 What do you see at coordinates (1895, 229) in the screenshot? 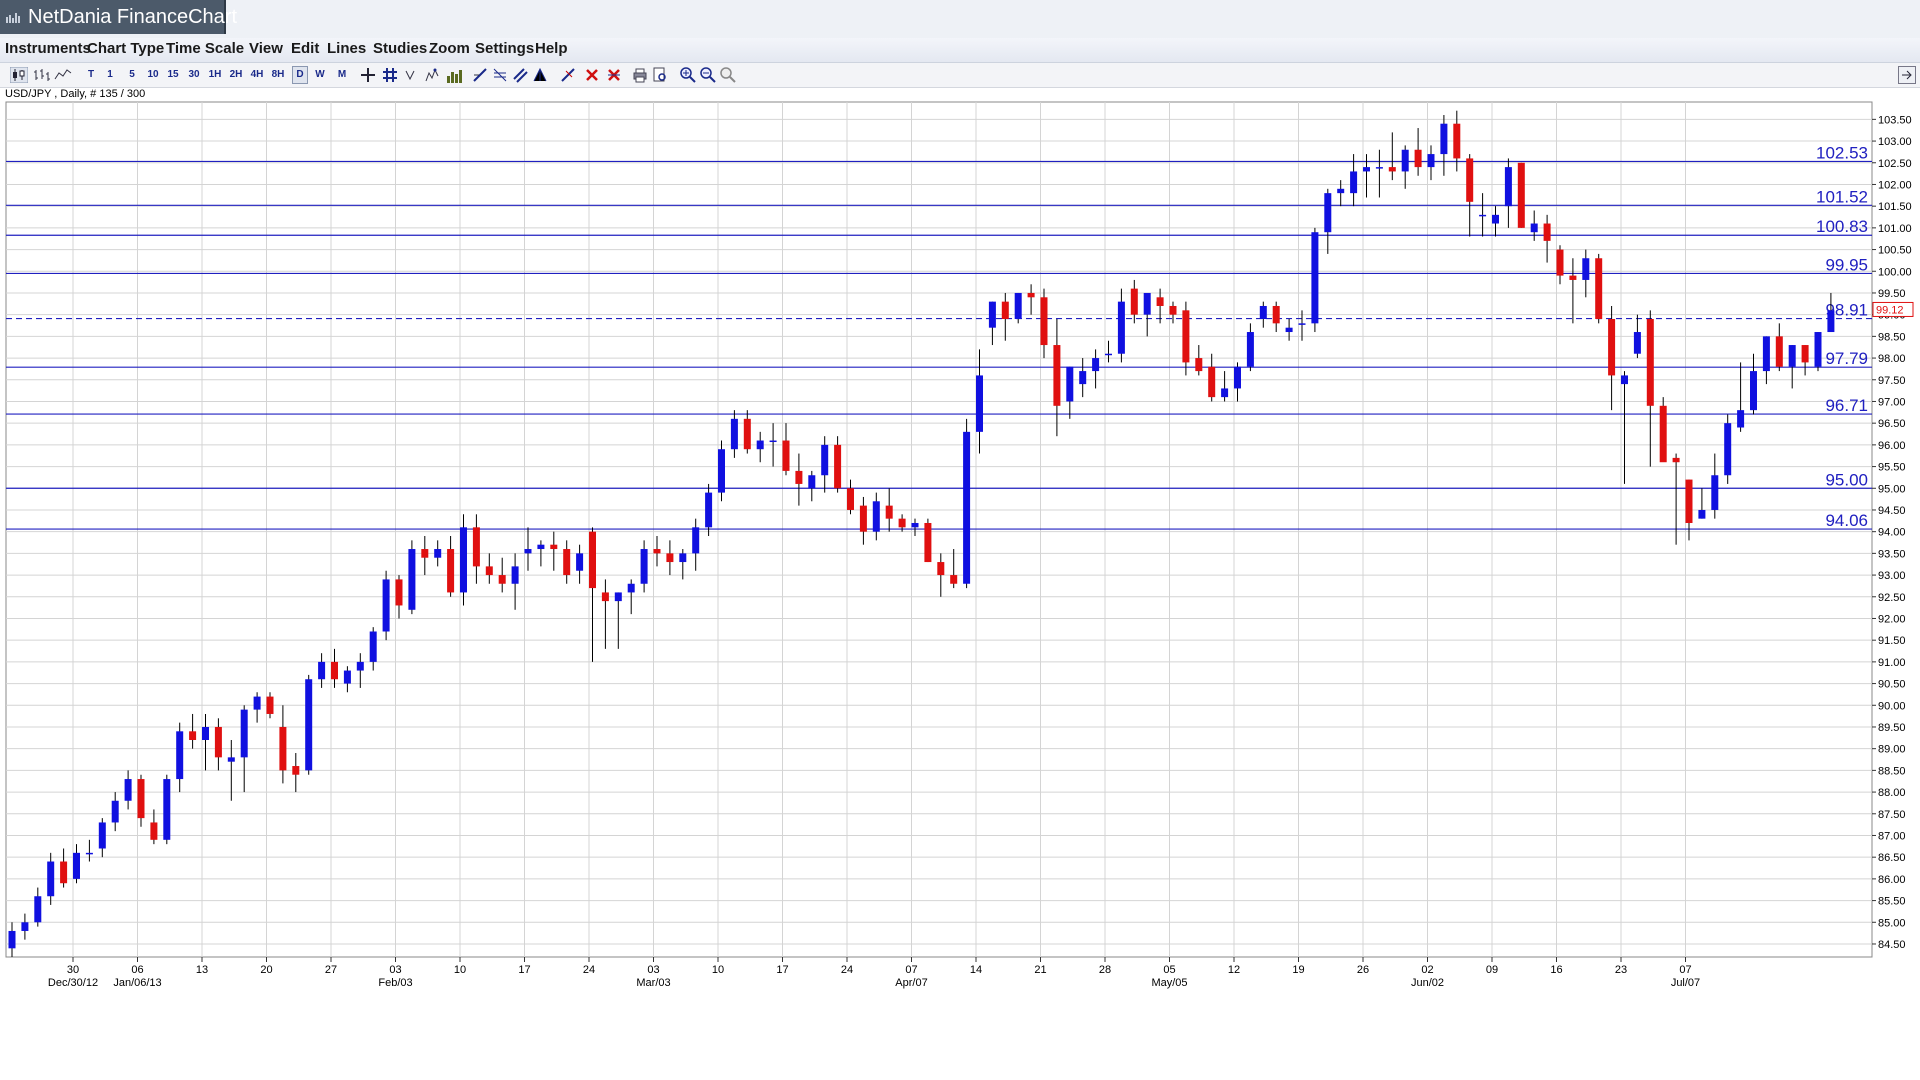
I see `y-tick-label: 101.00` at bounding box center [1895, 229].